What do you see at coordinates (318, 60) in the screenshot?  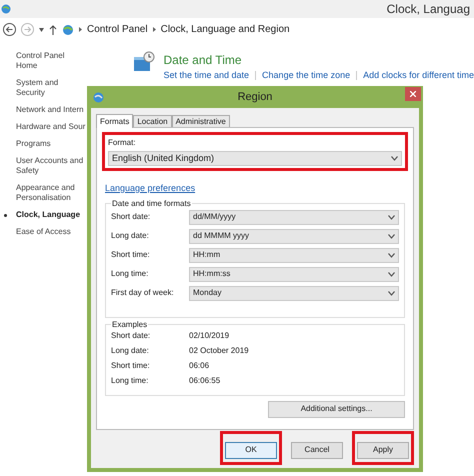 I see `section-title: Date and Time` at bounding box center [318, 60].